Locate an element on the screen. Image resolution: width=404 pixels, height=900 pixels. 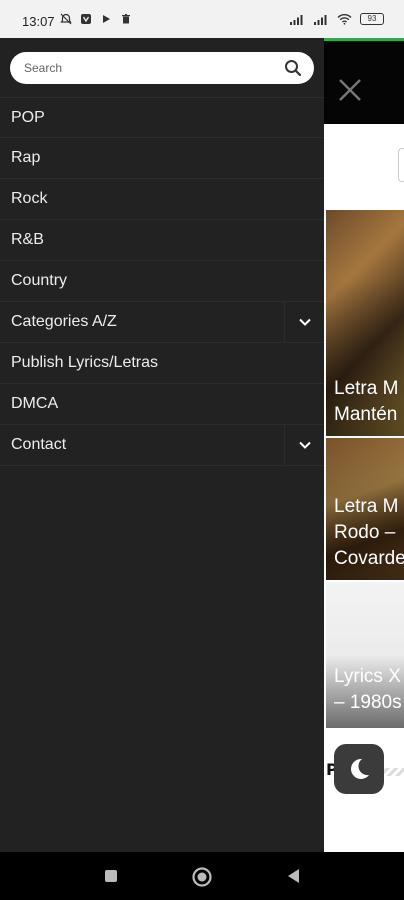
menu-item-dmca: DMCA is located at coordinates (162, 404).